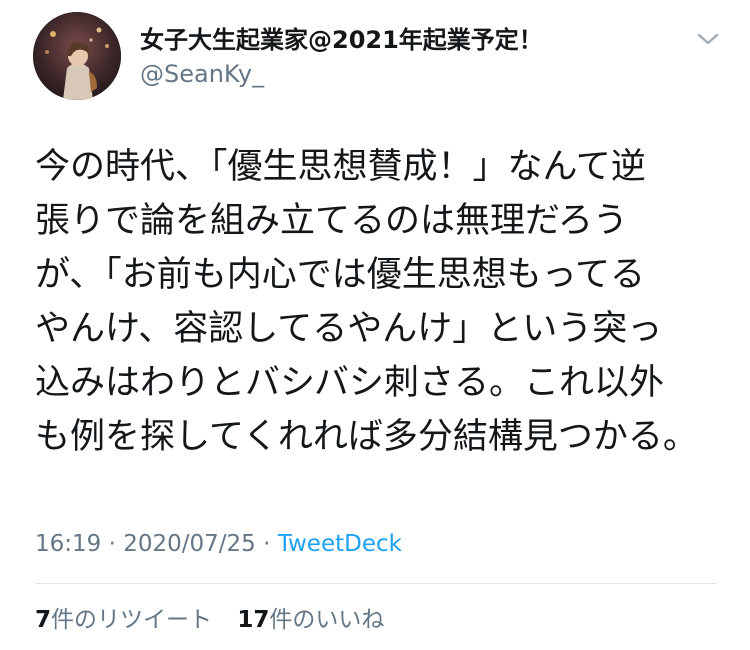 This screenshot has height=650, width=750. Describe the element at coordinates (202, 74) in the screenshot. I see `user-handle: @SeanKy_` at that location.